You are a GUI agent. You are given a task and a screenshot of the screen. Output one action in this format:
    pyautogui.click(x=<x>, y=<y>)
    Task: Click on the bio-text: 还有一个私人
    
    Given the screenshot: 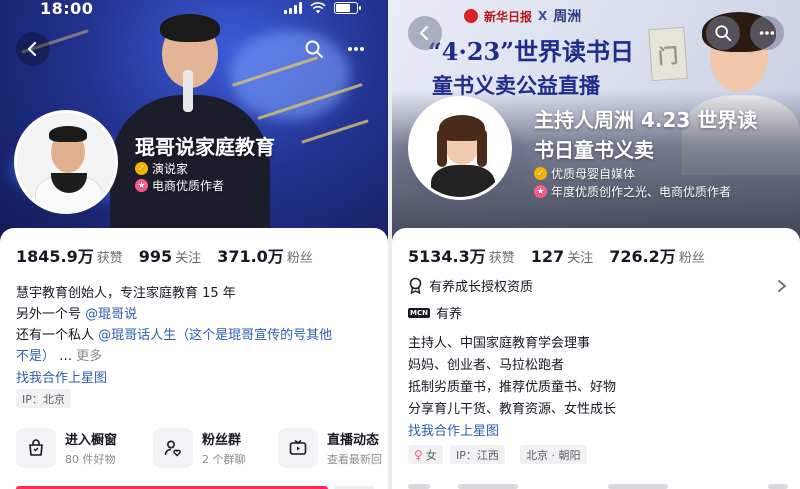 What is the action you would take?
    pyautogui.click(x=57, y=335)
    